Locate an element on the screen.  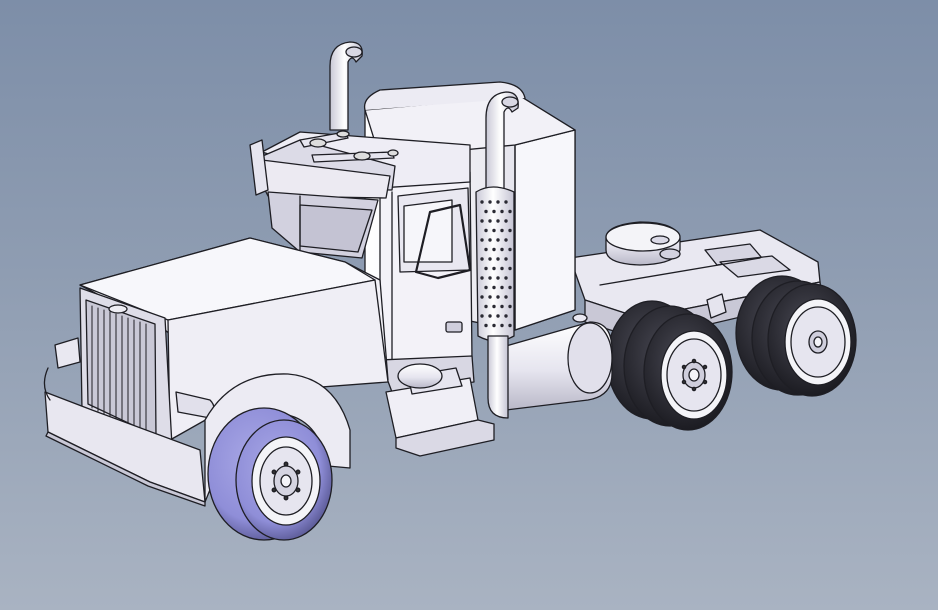
deck-tank is located at coordinates (643, 243).